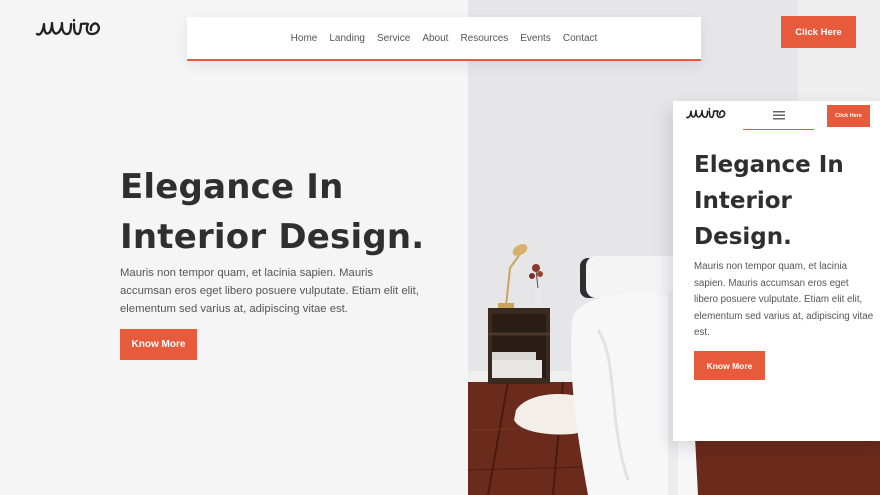  Describe the element at coordinates (285, 212) in the screenshot. I see `hero-title: Elegance In Interior Design.` at that location.